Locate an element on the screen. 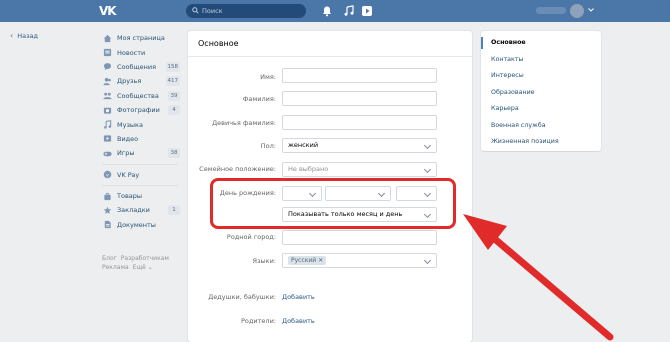  nav-item-label: Моя страница is located at coordinates (141, 38).